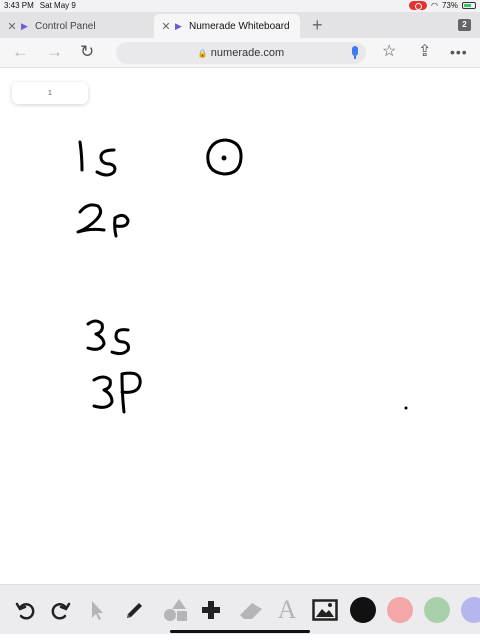  Describe the element at coordinates (224, 157) in the screenshot. I see `orbital-circle` at that location.